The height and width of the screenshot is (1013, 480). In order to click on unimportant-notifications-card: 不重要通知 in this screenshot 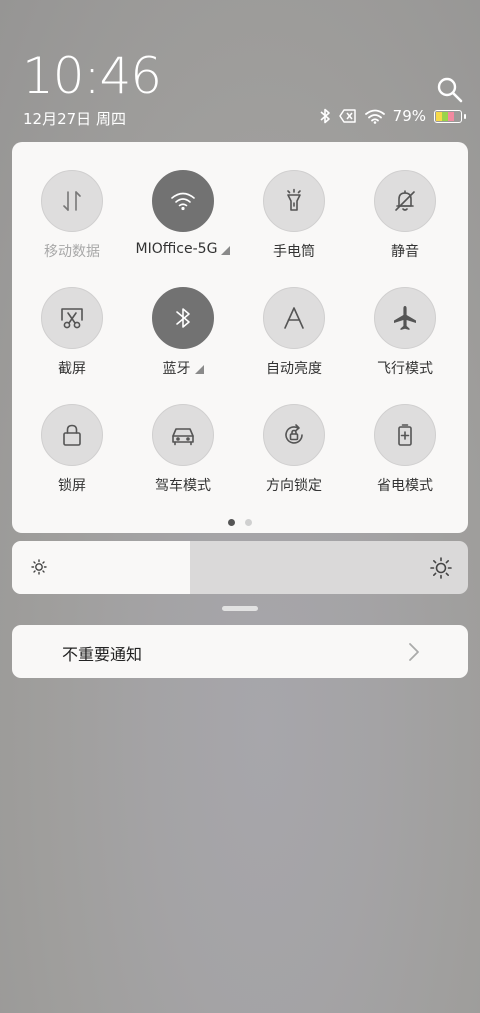, I will do `click(240, 651)`.